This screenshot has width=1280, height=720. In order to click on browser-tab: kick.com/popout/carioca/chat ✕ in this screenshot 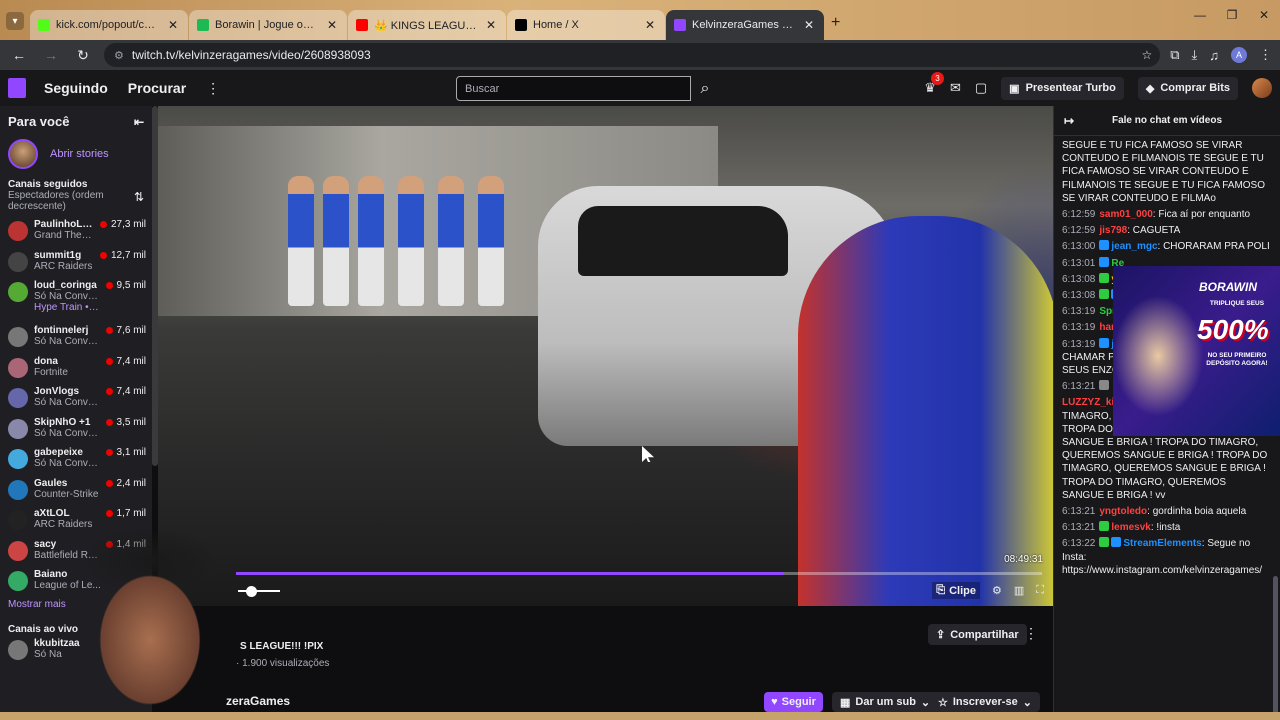, I will do `click(109, 25)`.